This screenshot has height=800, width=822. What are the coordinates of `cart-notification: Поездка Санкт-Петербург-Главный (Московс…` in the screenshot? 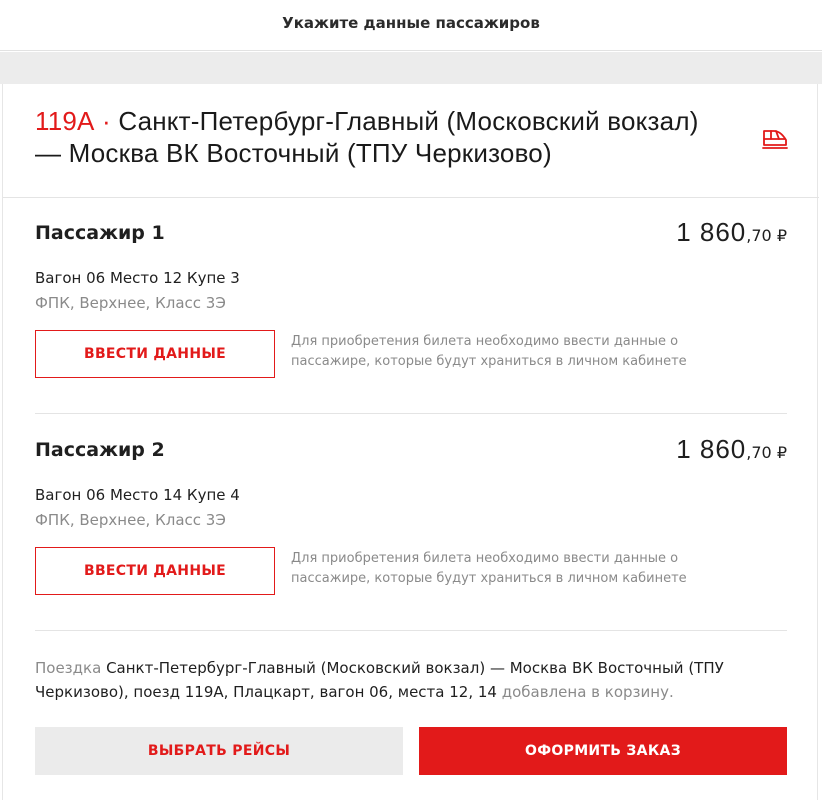 It's located at (415, 680).